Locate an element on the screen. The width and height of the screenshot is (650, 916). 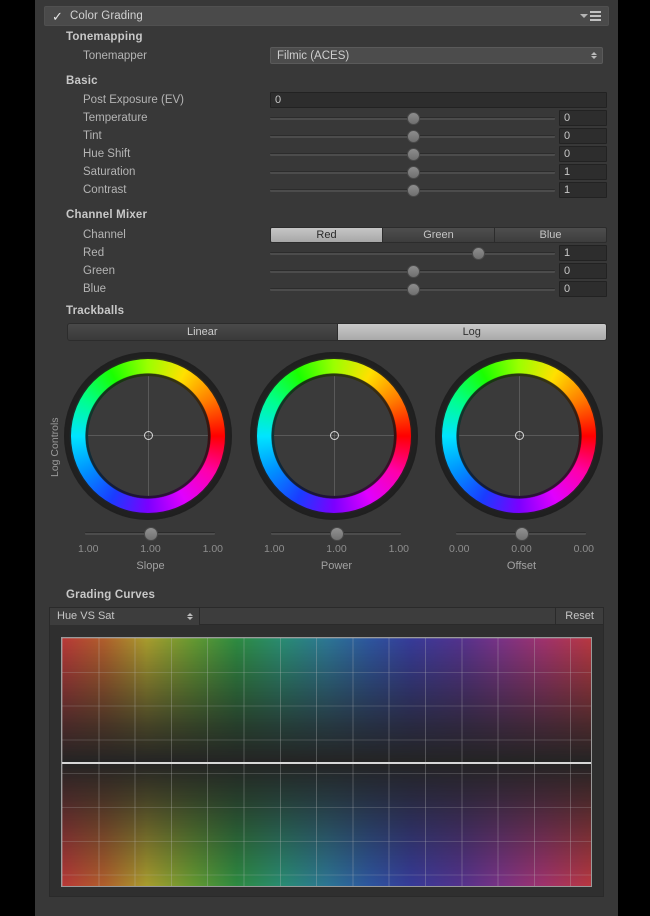
power-values: 1.00 1.00 1.00 is located at coordinates (336, 549).